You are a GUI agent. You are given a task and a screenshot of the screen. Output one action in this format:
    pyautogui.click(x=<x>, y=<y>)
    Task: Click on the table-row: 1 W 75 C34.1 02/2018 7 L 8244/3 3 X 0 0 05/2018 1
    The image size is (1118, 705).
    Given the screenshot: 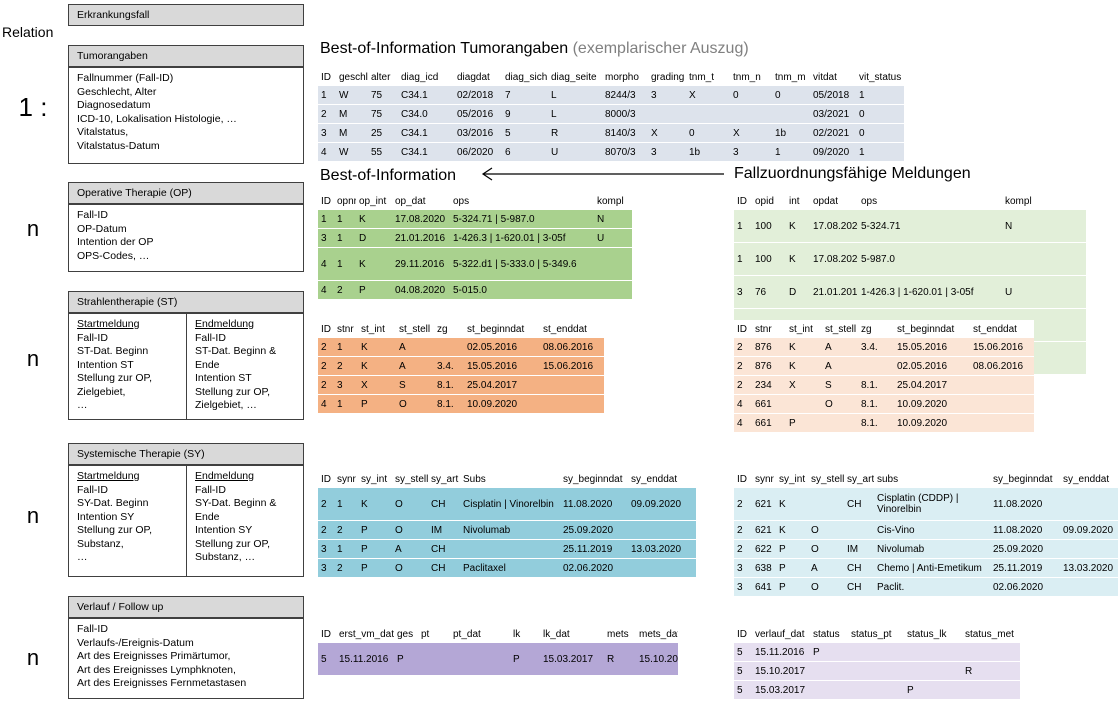 What is the action you would take?
    pyautogui.click(x=611, y=95)
    